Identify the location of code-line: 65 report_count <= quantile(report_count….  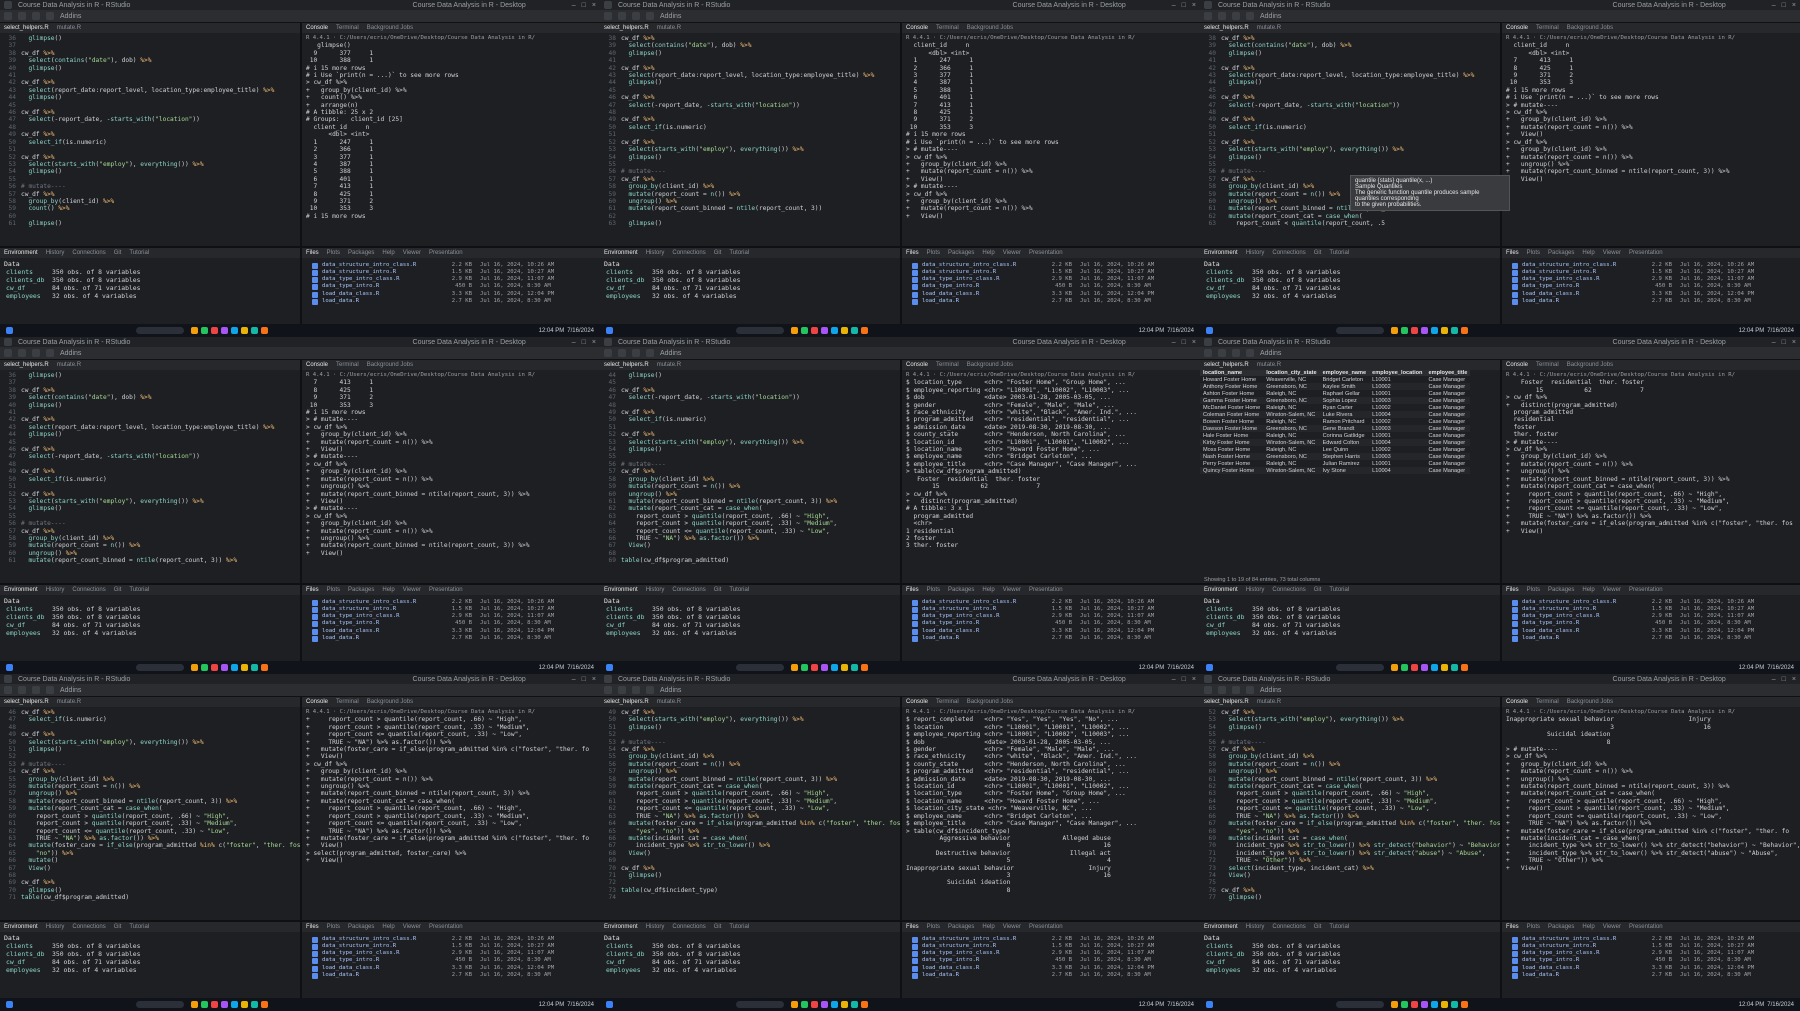
(1350, 808).